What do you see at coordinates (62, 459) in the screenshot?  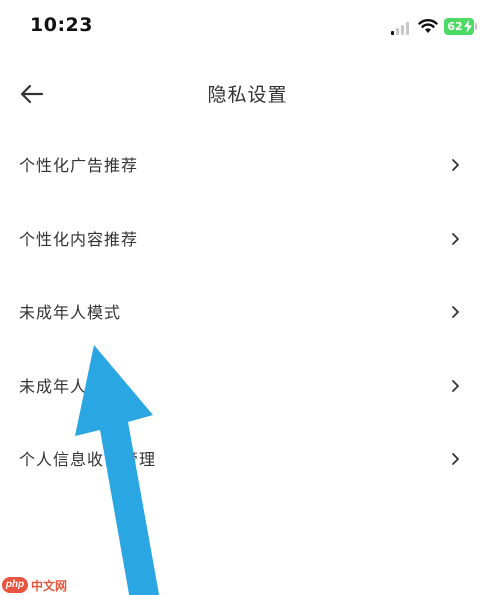 I see `settings-item-label-head: 个人信息收` at bounding box center [62, 459].